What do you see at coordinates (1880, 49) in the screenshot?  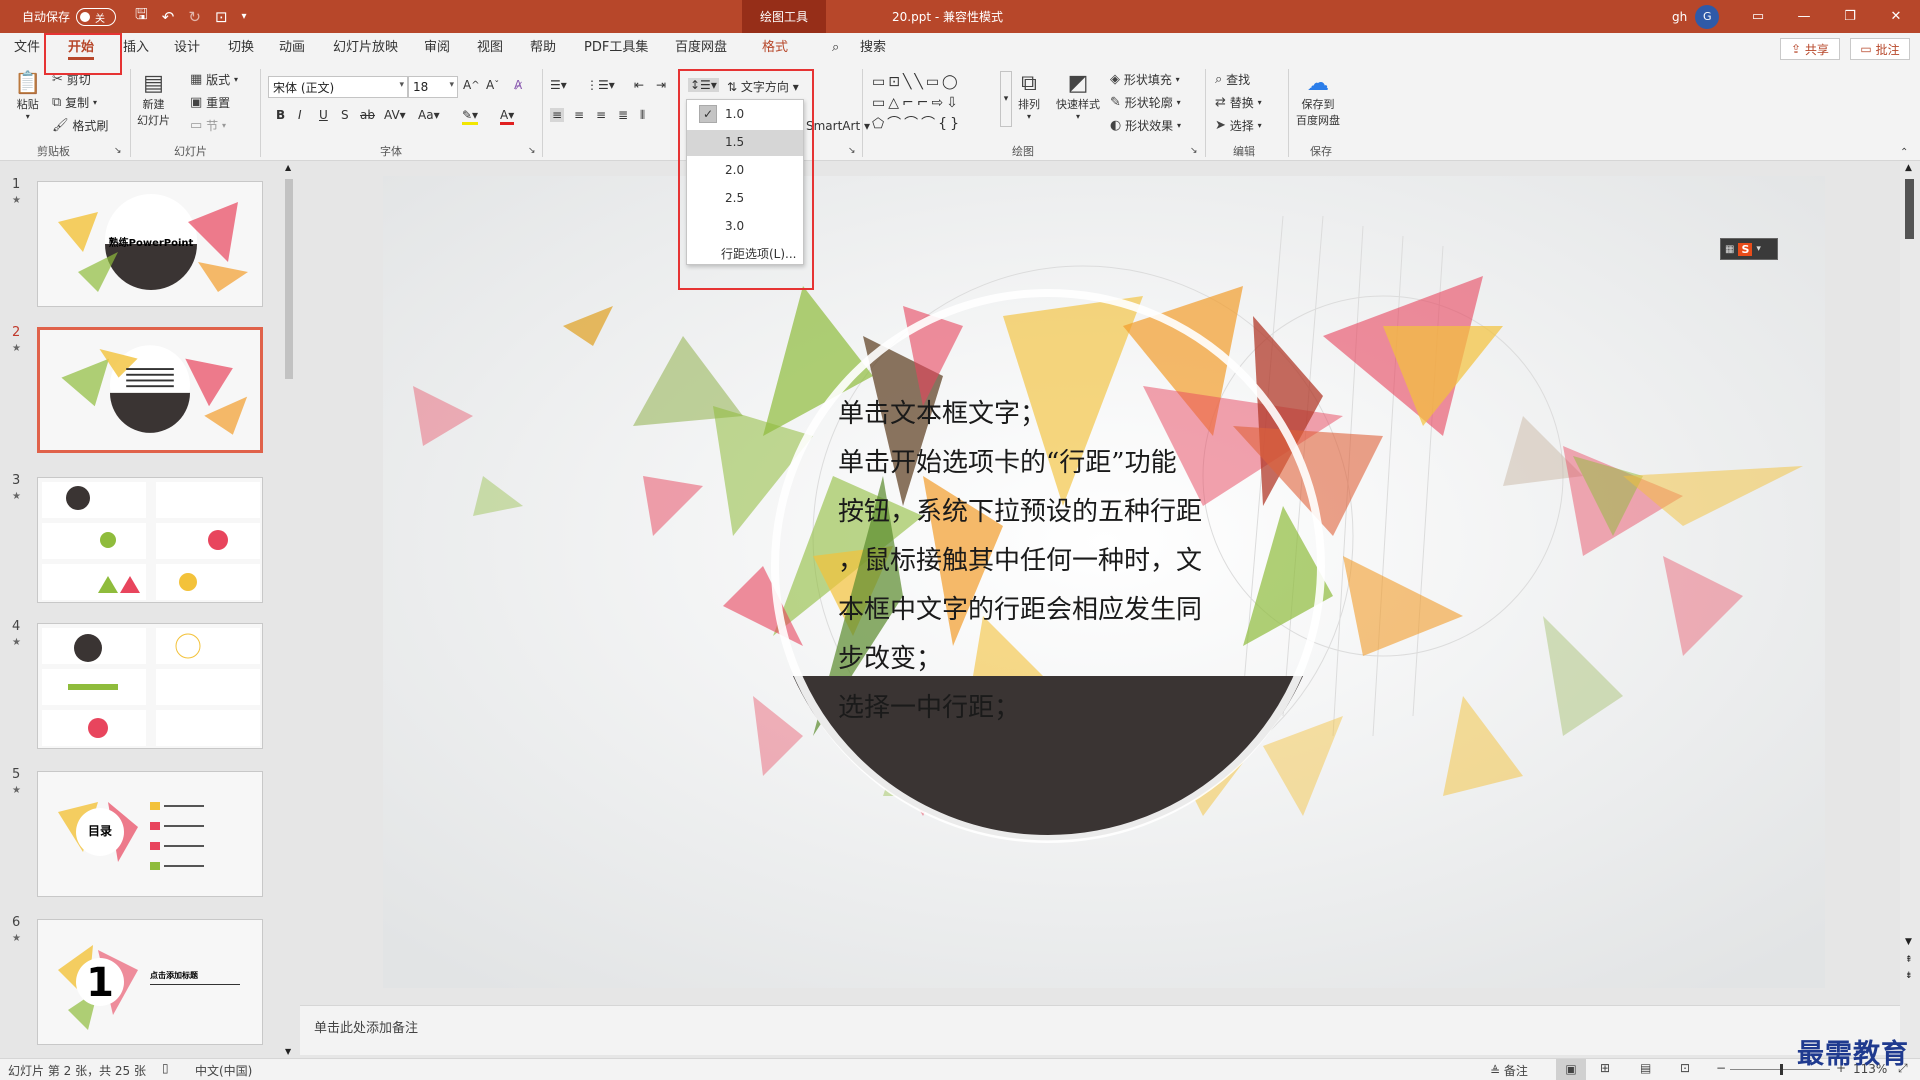 I see `comments-button: ▭ 批注` at bounding box center [1880, 49].